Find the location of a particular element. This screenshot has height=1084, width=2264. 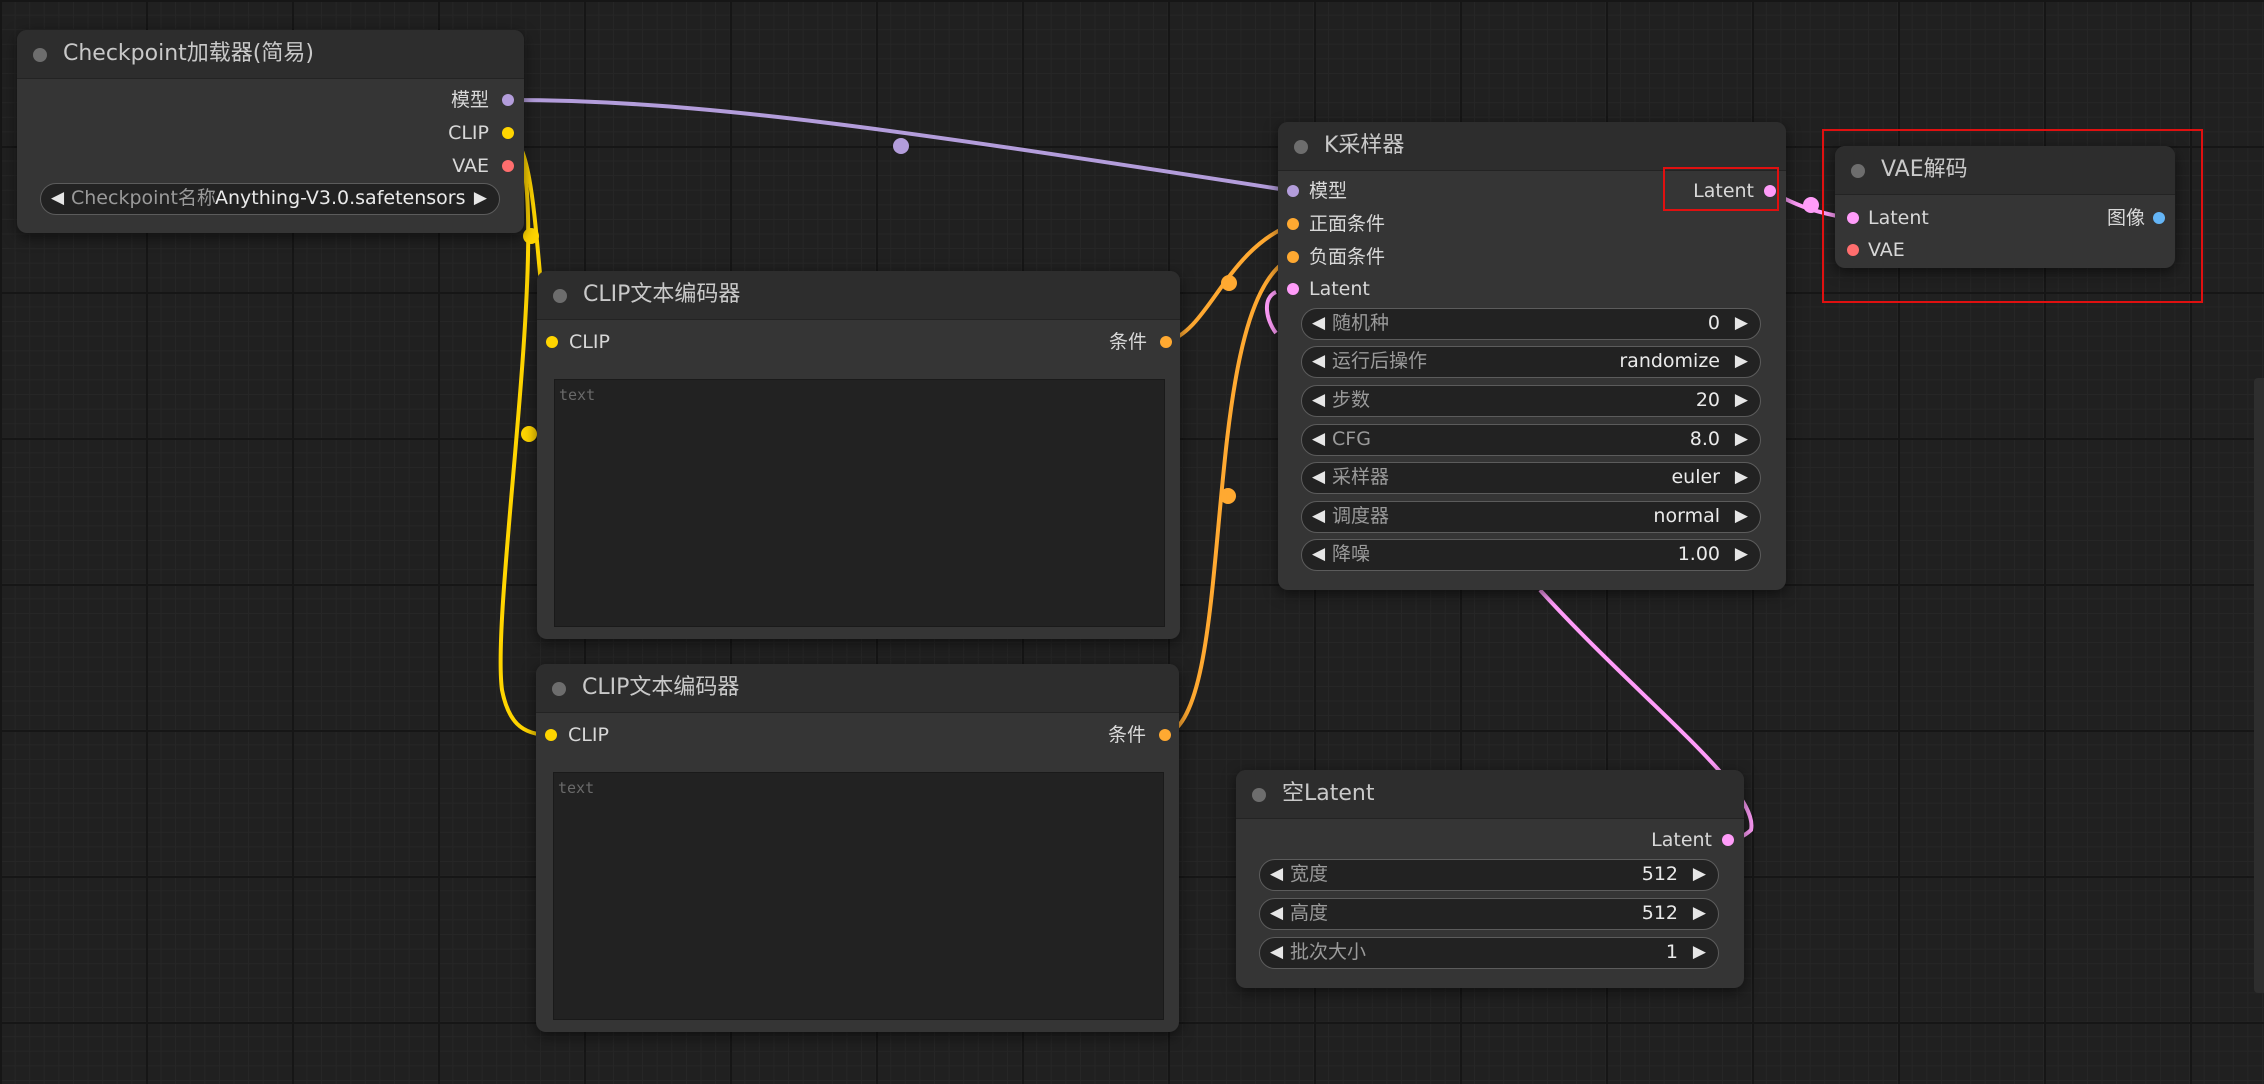

denoise-widget: ◀ 降噪 1.00 ▶ is located at coordinates (1531, 555).